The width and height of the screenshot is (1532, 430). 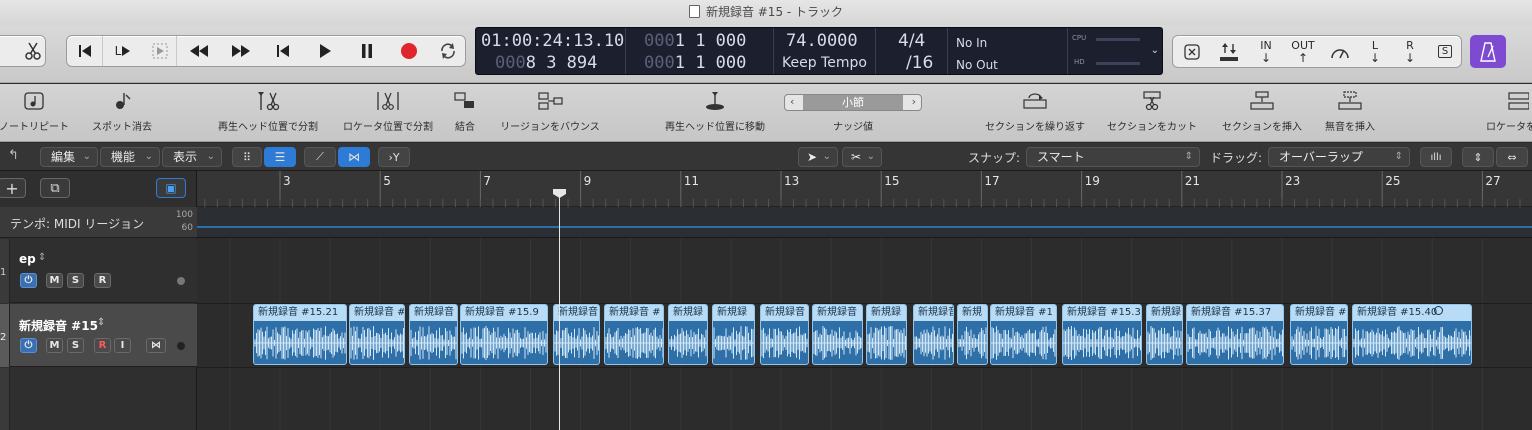 What do you see at coordinates (1340, 51) in the screenshot?
I see `tuner-button` at bounding box center [1340, 51].